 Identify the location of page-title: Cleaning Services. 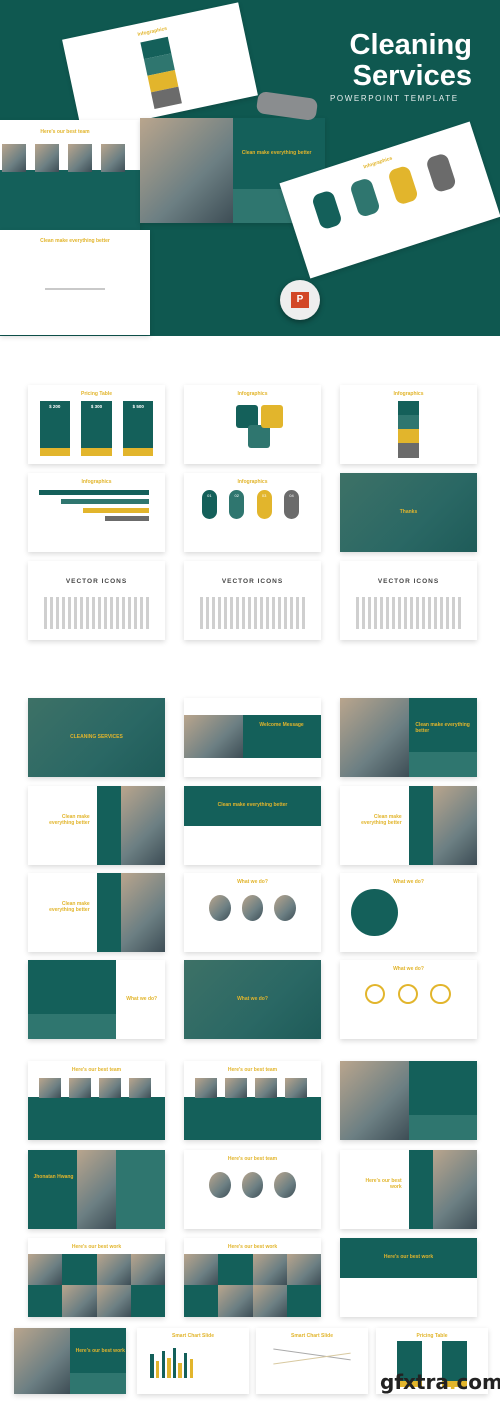
(391, 61).